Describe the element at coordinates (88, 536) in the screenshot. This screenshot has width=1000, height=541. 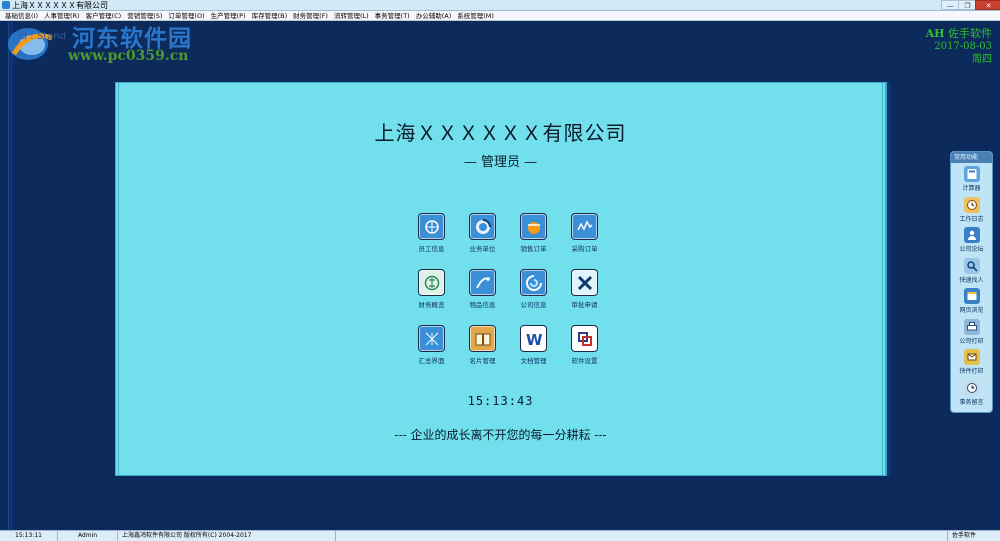
I see `status-user: Admin` at that location.